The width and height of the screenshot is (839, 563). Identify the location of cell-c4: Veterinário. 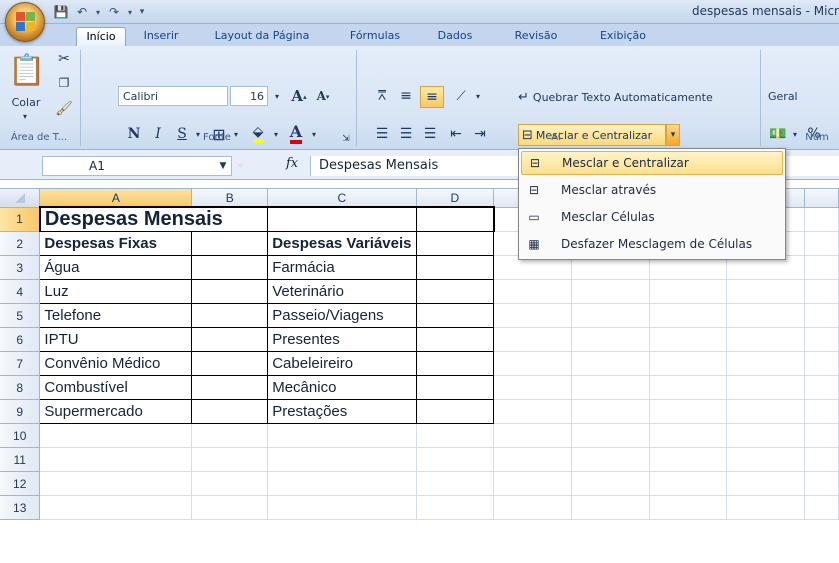
(342, 291).